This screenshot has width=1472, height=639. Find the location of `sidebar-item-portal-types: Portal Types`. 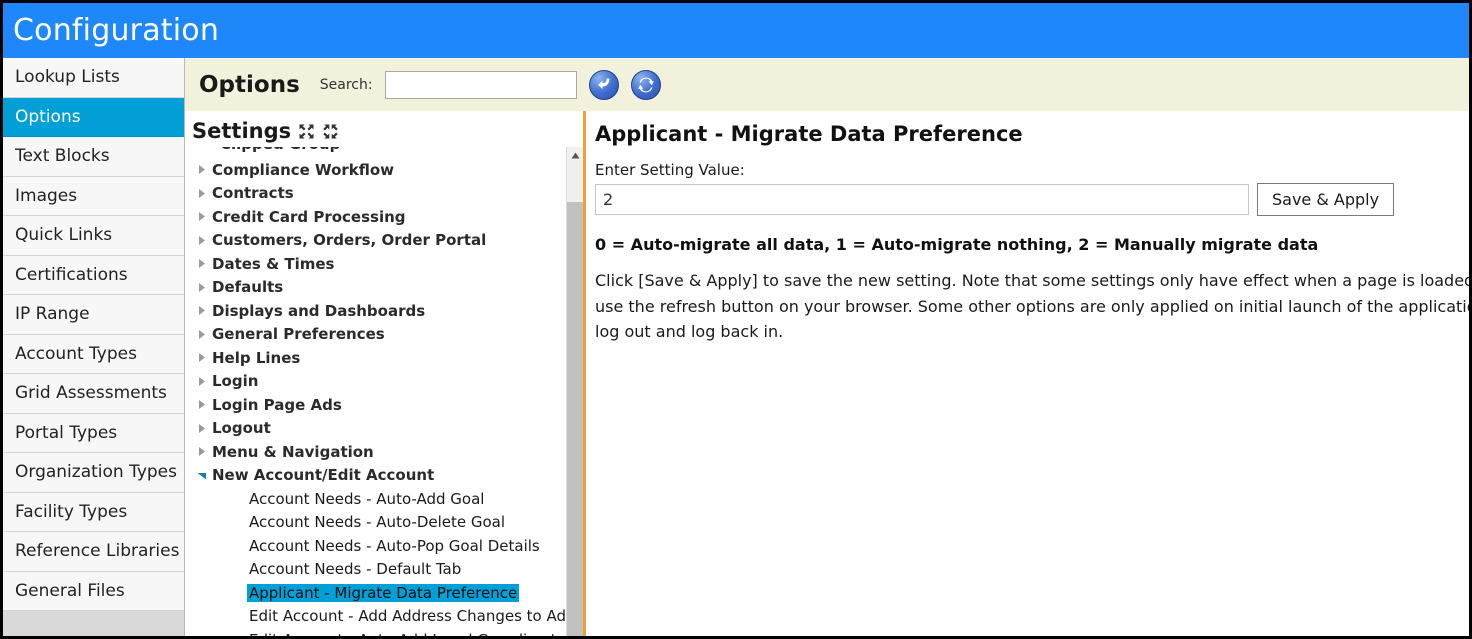

sidebar-item-portal-types: Portal Types is located at coordinates (93, 433).